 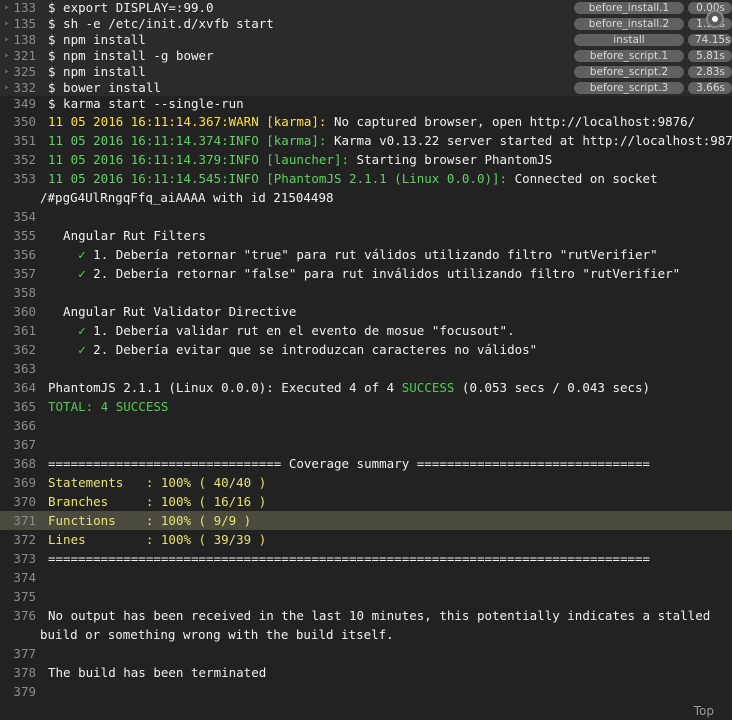 I want to click on coverage-value: : 100% ( 9/9 ), so click(x=187, y=520).